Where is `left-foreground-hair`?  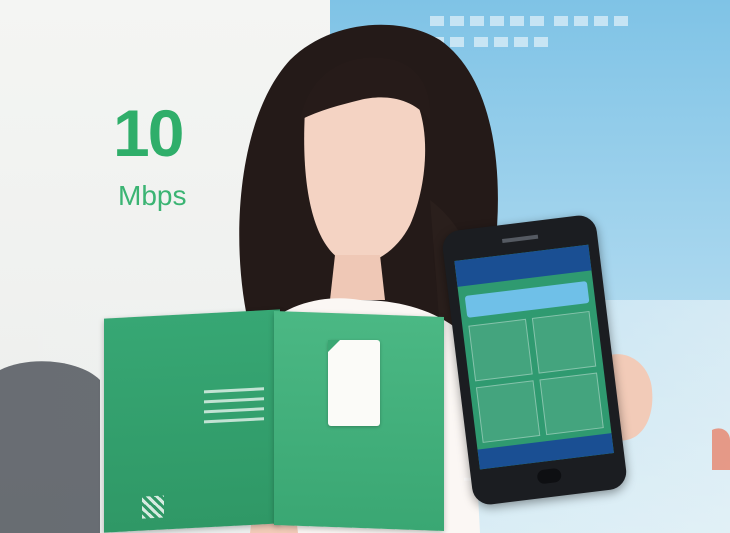
left-foreground-hair is located at coordinates (50, 447).